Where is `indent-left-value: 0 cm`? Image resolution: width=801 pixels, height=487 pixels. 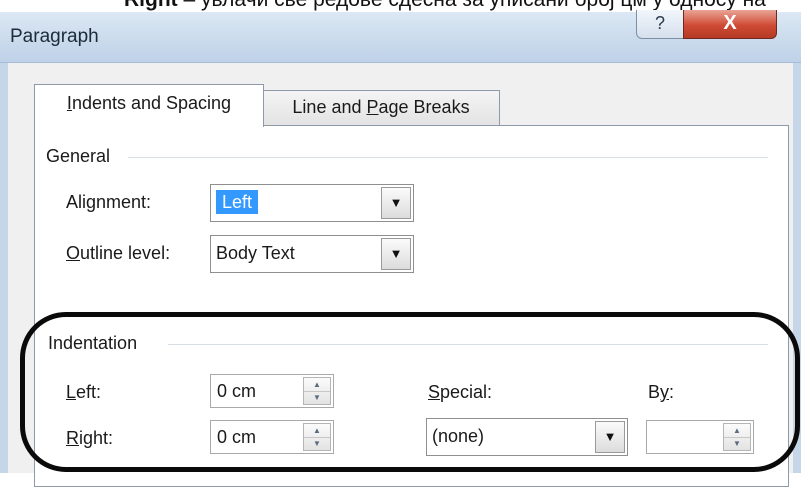
indent-left-value: 0 cm is located at coordinates (237, 391).